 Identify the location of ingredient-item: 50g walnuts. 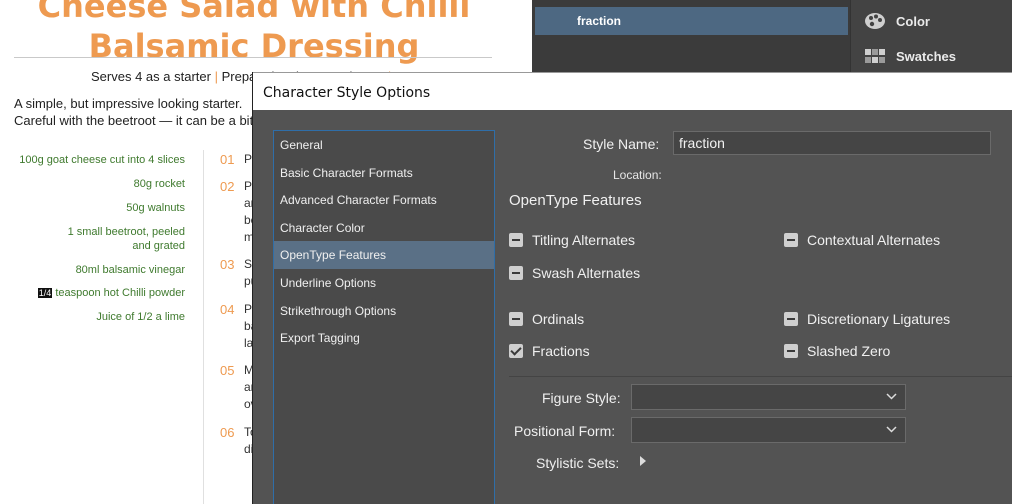
(155, 208).